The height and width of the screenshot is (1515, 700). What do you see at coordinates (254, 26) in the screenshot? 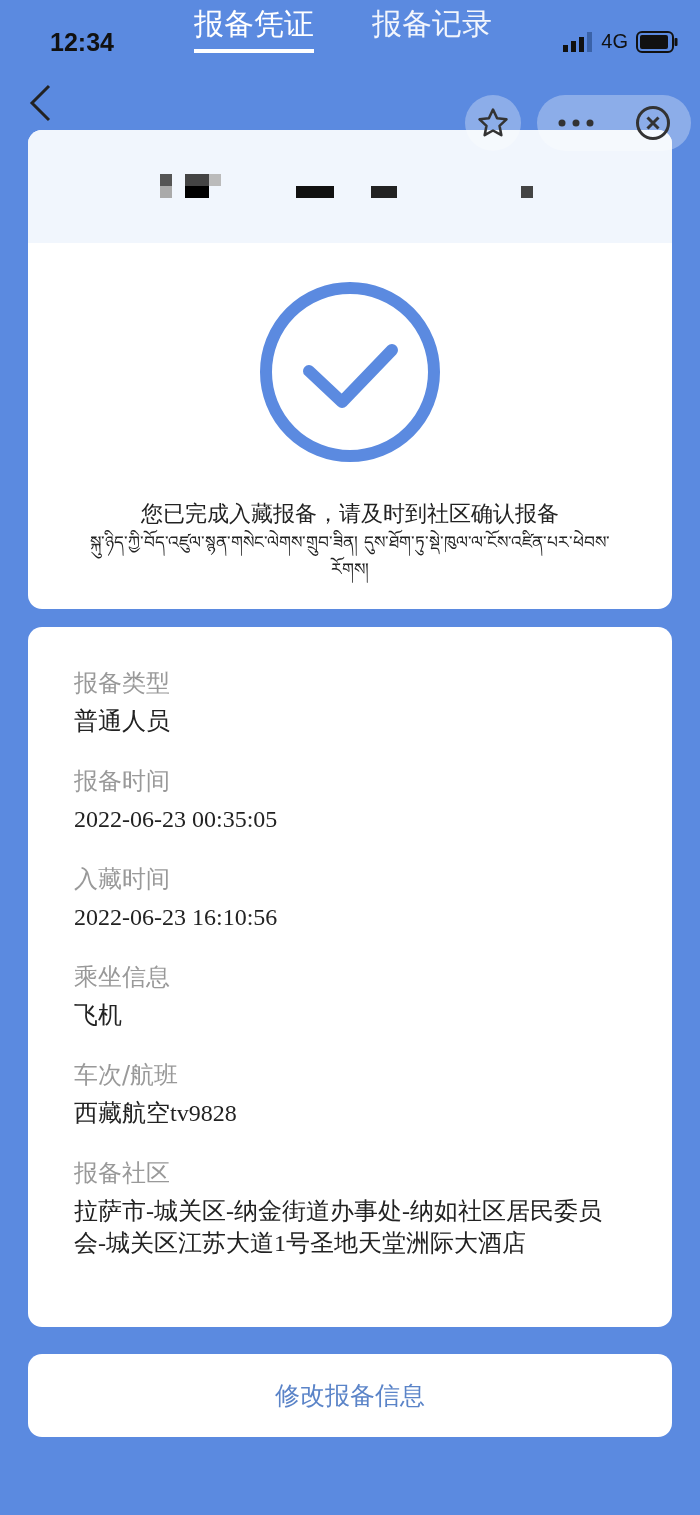
I see `tab: 报备凭证` at bounding box center [254, 26].